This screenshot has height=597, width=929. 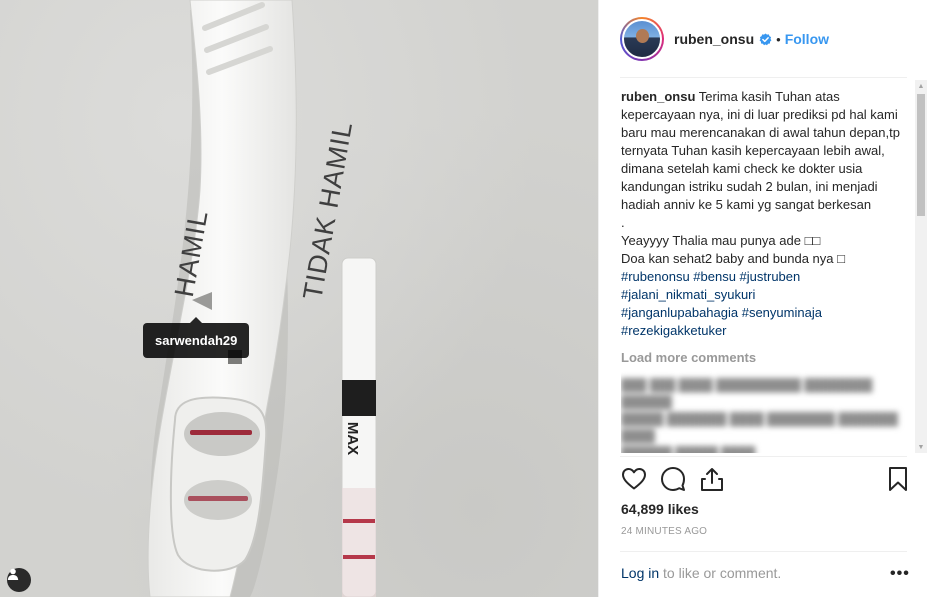 What do you see at coordinates (634, 479) in the screenshot?
I see `heart-icon` at bounding box center [634, 479].